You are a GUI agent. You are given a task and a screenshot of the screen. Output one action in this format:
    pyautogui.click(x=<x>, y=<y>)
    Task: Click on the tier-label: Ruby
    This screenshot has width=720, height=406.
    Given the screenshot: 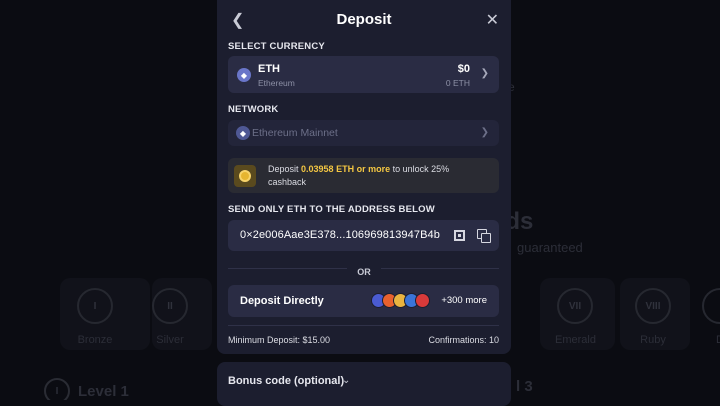 What is the action you would take?
    pyautogui.click(x=653, y=340)
    